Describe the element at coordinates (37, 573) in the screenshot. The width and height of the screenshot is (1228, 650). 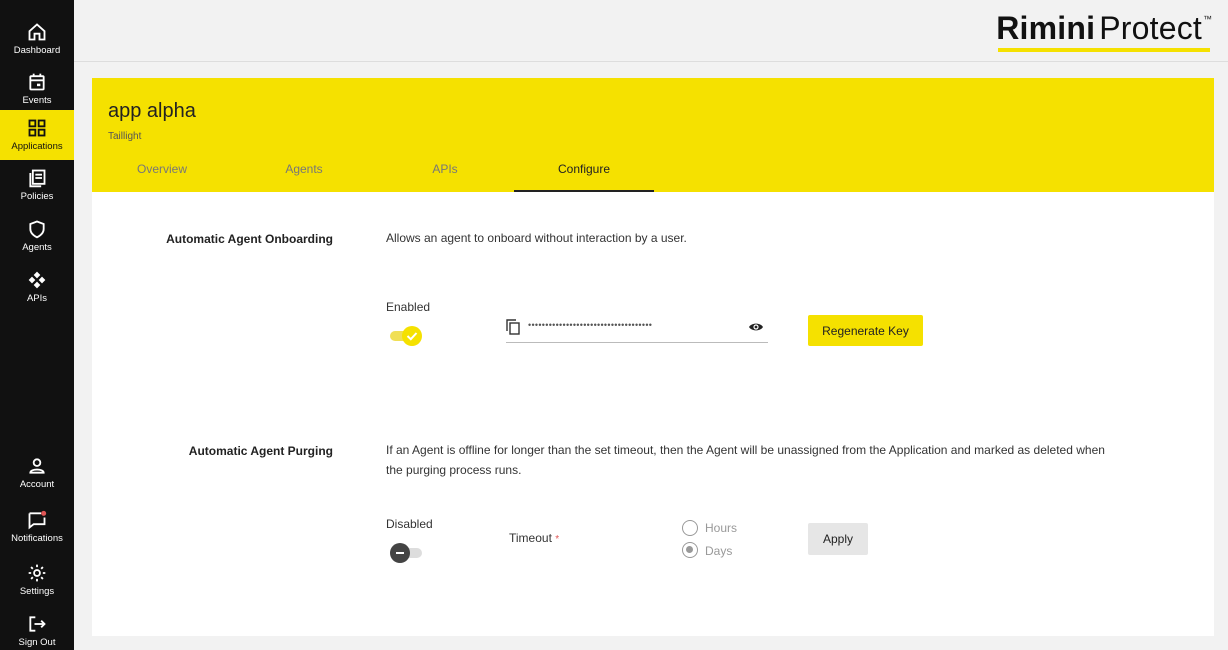
I see `gear-icon` at that location.